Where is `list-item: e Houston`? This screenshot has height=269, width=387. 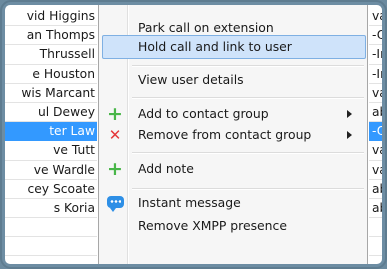 list-item: e Houston is located at coordinates (51, 74).